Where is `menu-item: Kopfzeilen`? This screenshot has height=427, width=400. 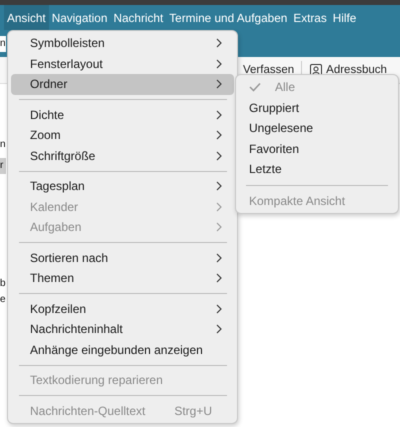 menu-item: Kopfzeilen is located at coordinates (122, 308).